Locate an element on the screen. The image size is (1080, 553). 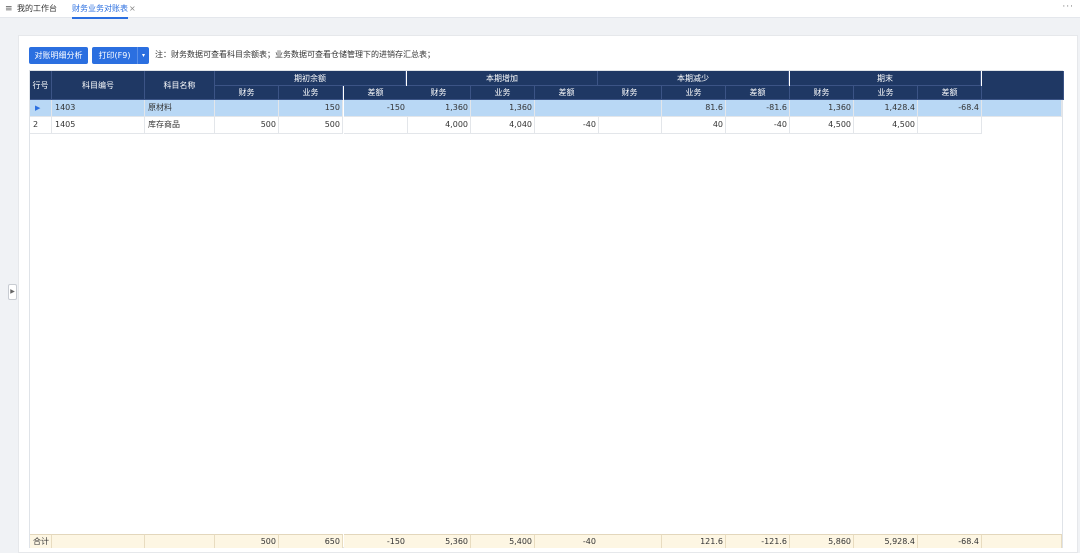
value-cell: -150 is located at coordinates (376, 108).